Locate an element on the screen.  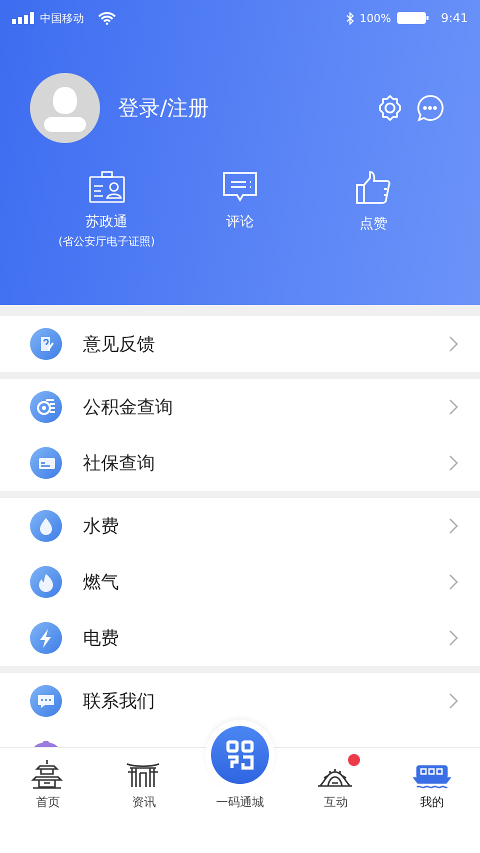
menu-item: 公积金查询 is located at coordinates (240, 407).